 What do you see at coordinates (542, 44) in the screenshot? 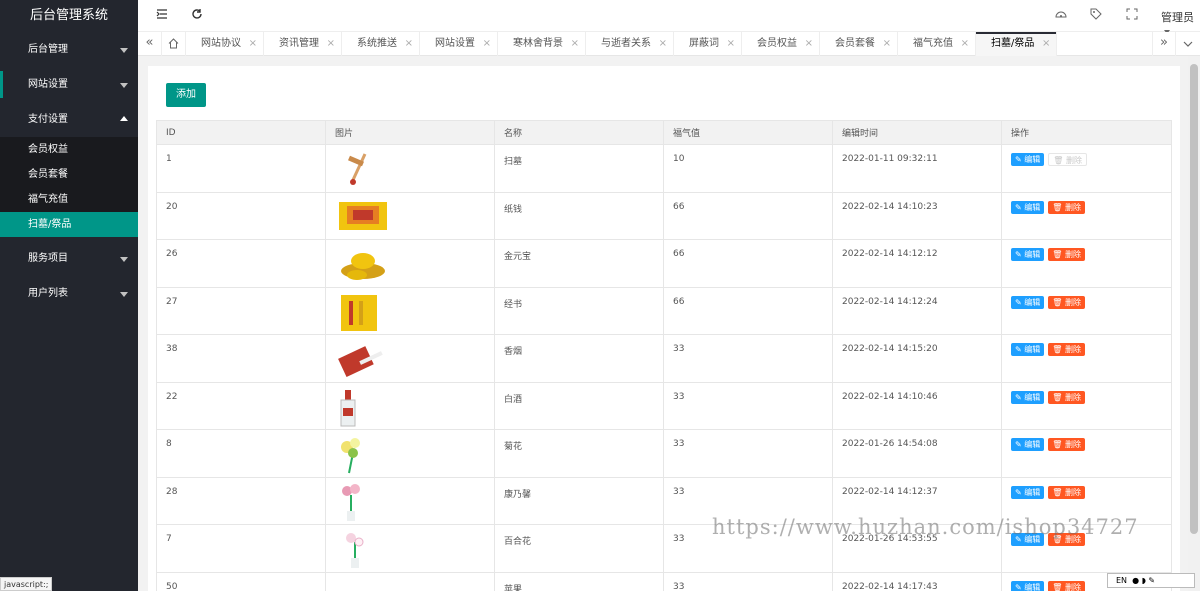
I see `tab-item: 寒林舍背景 ×` at bounding box center [542, 44].